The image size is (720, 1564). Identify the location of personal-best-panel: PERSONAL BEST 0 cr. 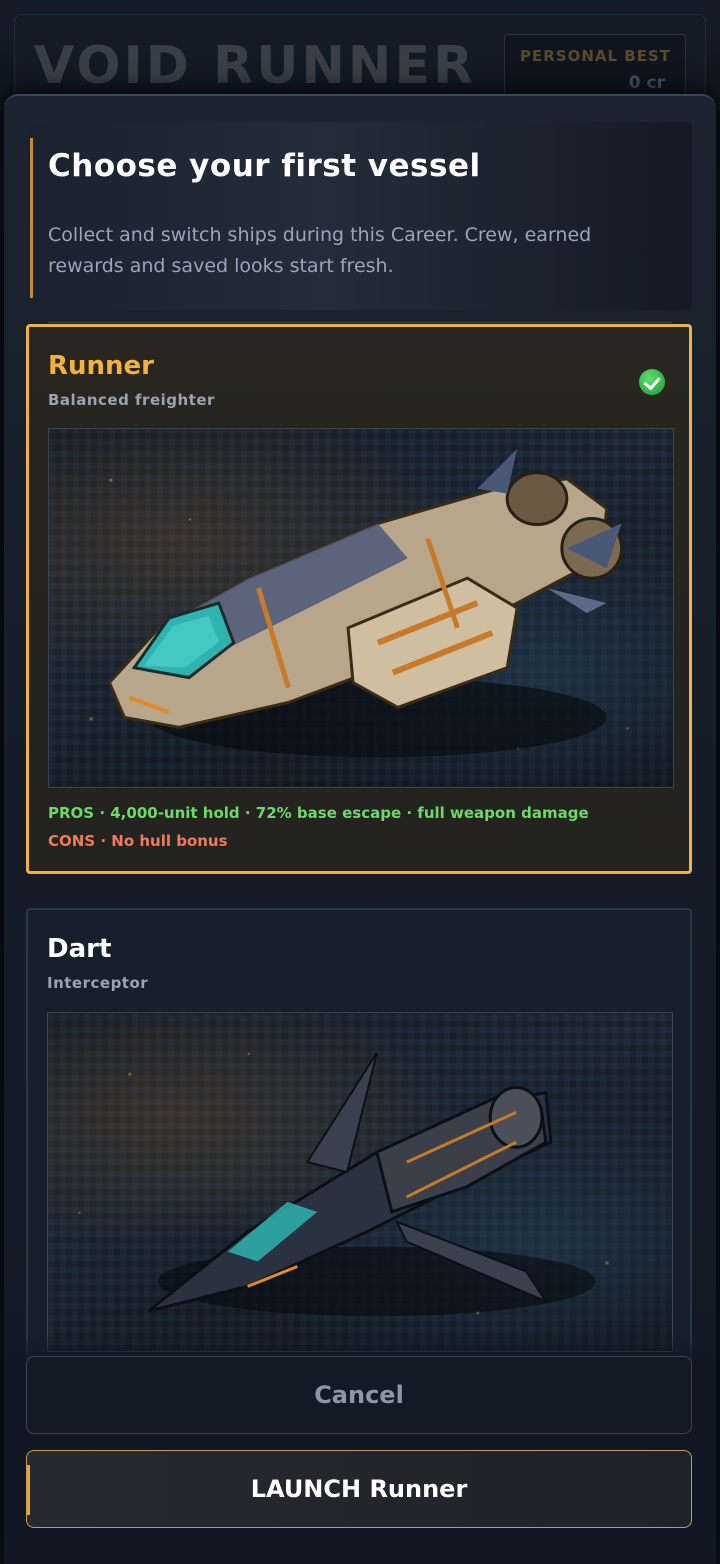
(595, 66).